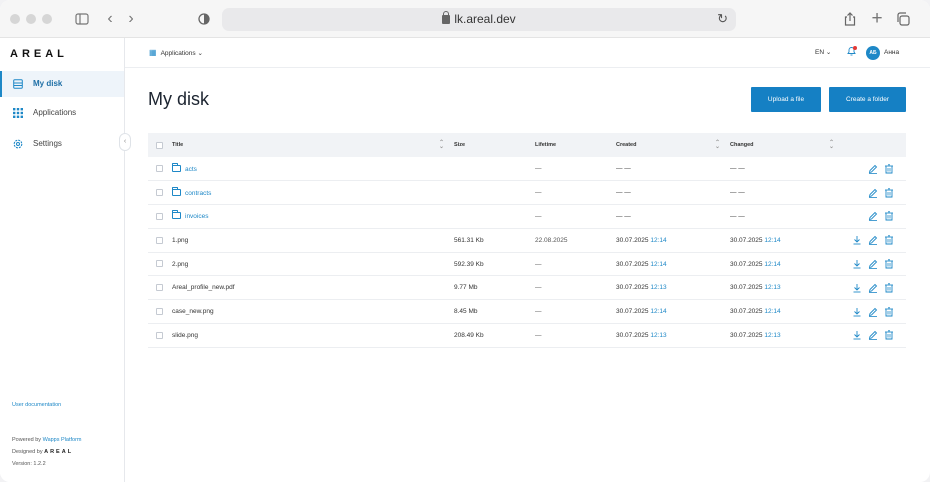 This screenshot has height=482, width=930. I want to click on collapse-sidebar-button: ‹, so click(125, 142).